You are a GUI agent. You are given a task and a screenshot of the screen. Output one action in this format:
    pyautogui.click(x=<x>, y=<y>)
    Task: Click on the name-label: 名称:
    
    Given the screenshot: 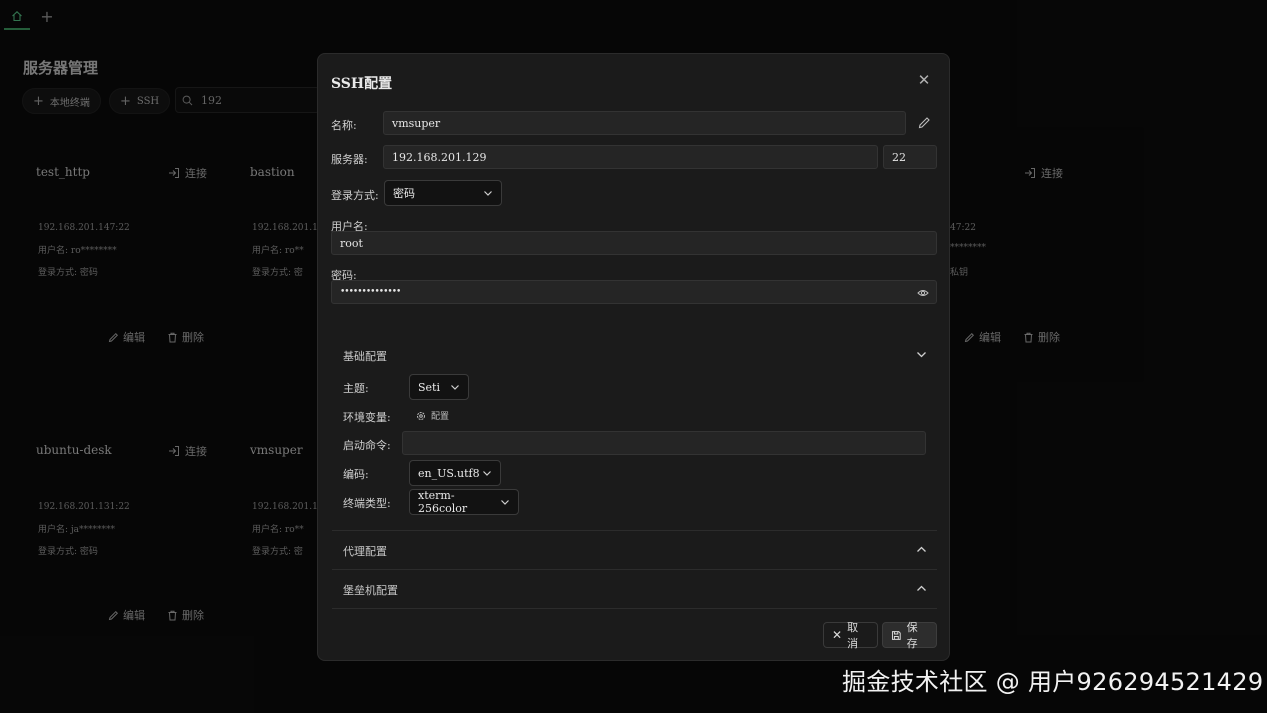 What is the action you would take?
    pyautogui.click(x=344, y=125)
    